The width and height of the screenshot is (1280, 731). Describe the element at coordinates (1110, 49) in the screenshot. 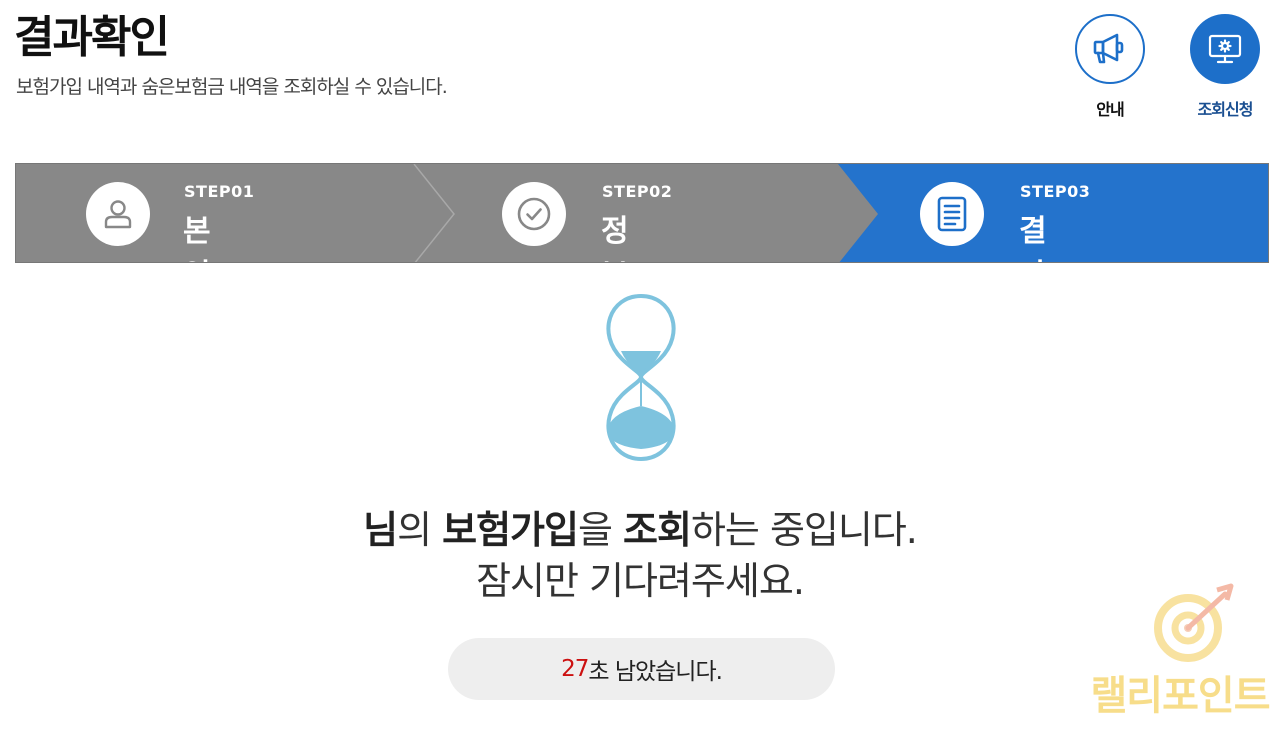

I see `megaphone-icon` at that location.